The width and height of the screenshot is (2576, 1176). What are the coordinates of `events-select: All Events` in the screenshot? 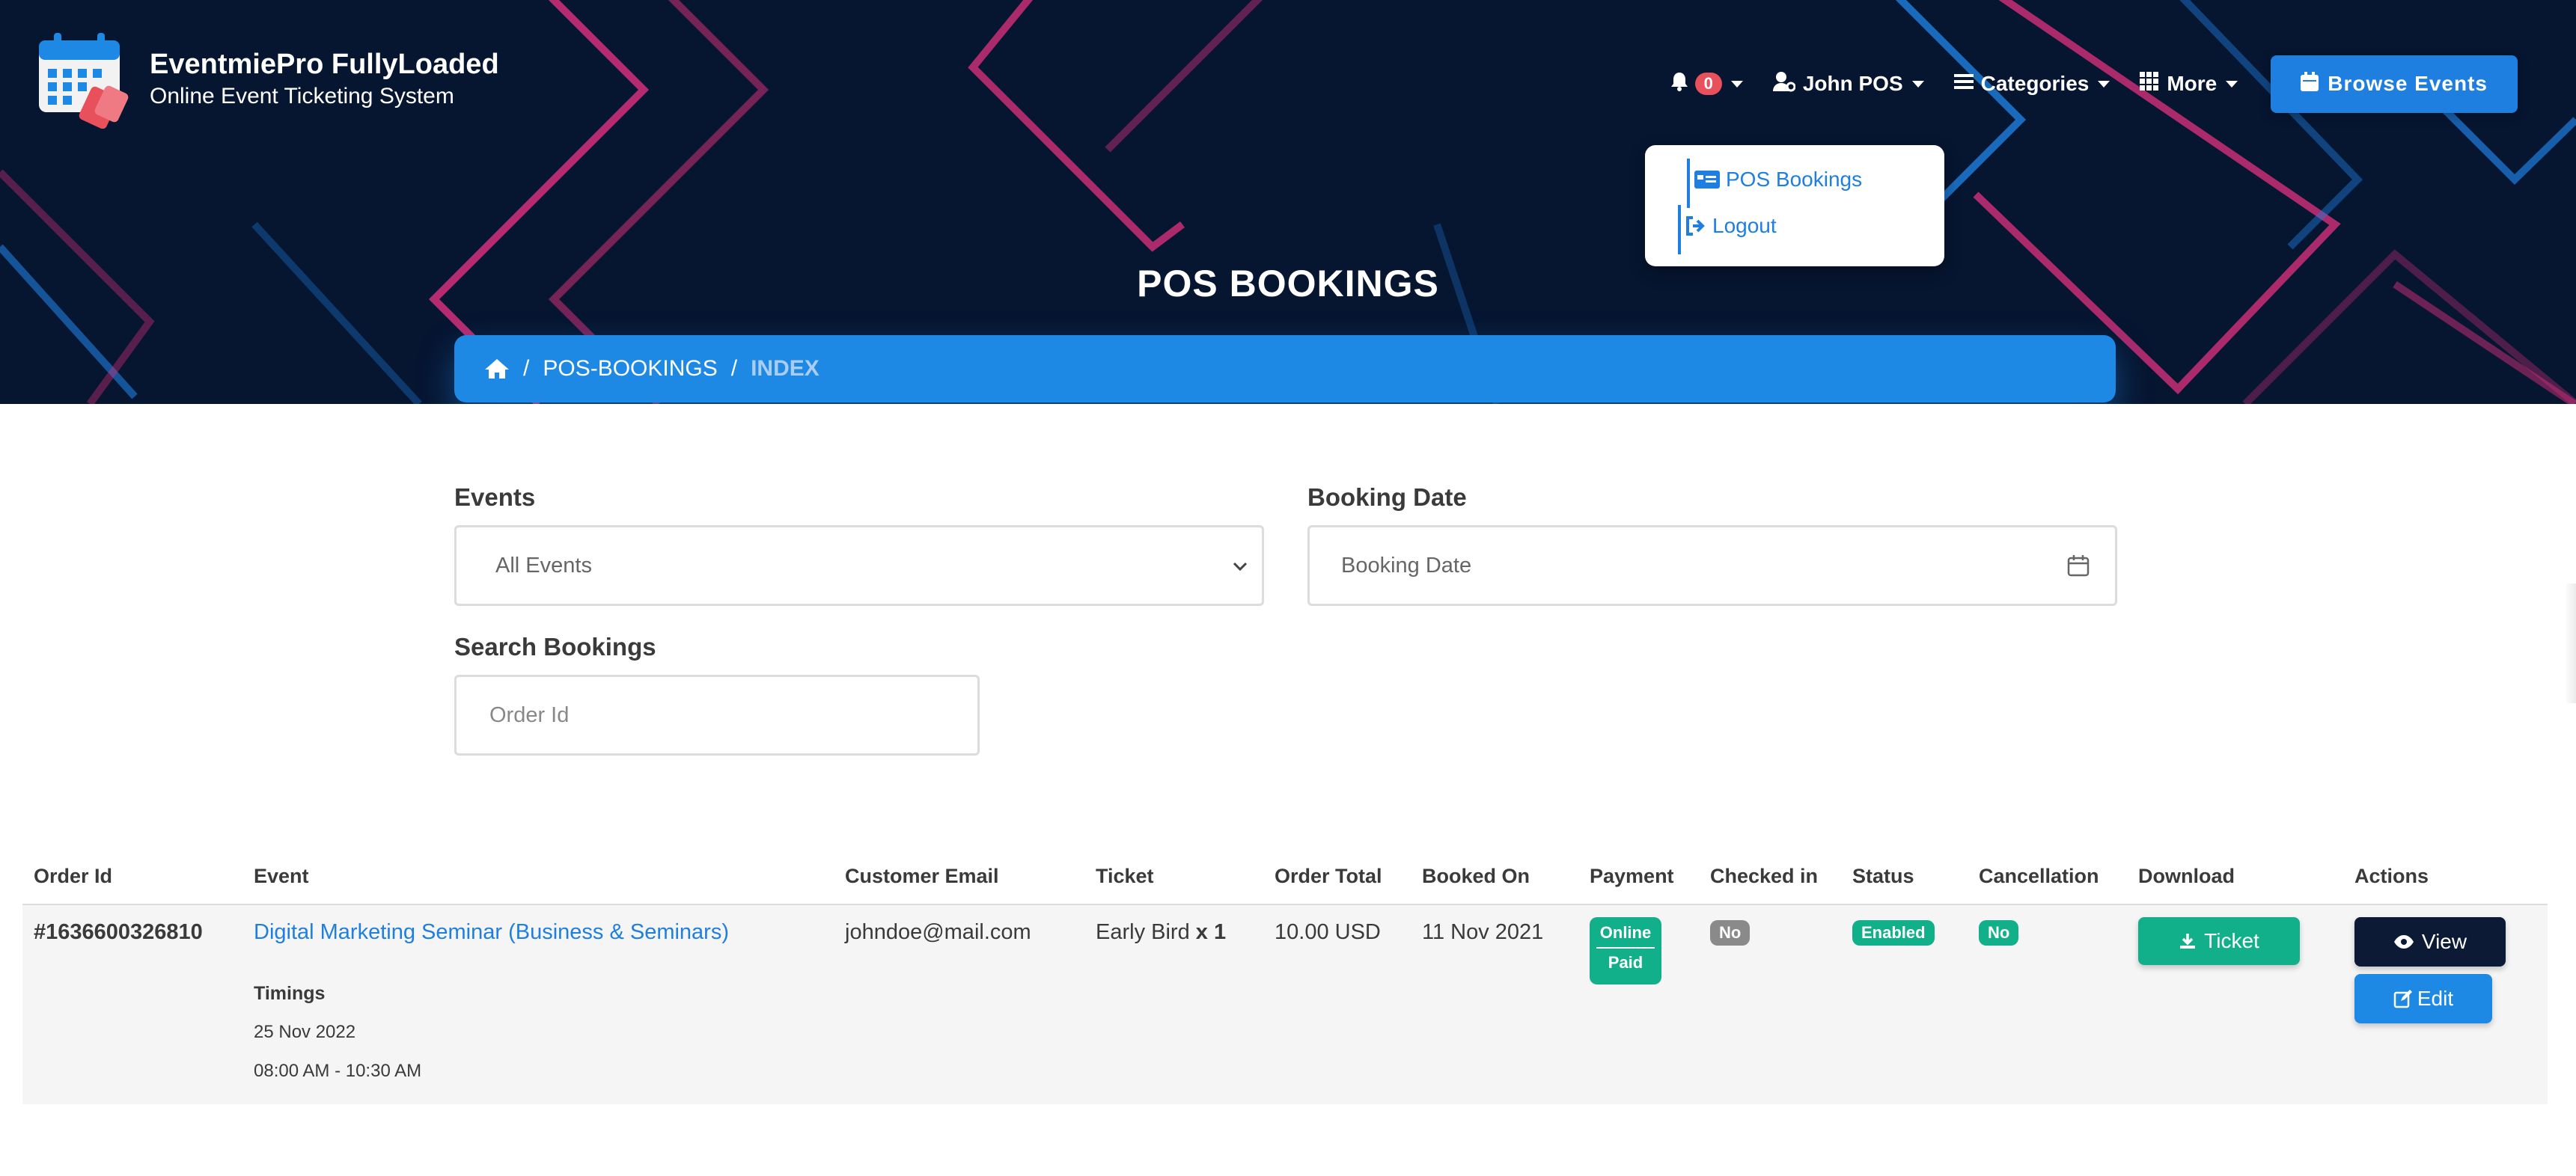 It's located at (859, 566).